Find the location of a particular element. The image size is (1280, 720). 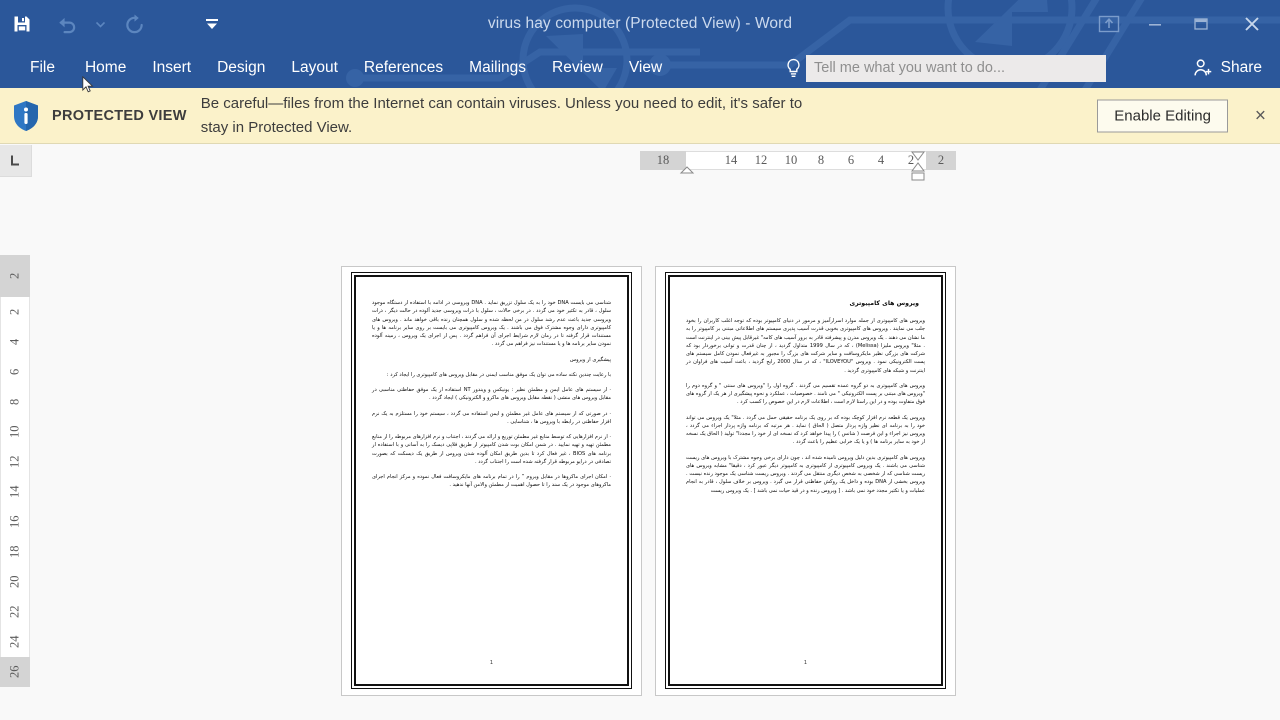

close-button is located at coordinates (1252, 24).